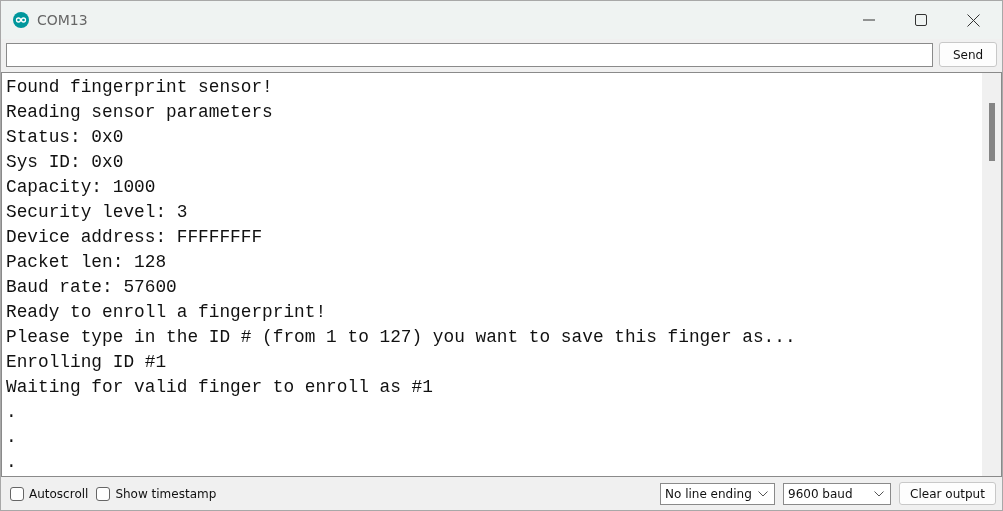  What do you see at coordinates (87, 262) in the screenshot?
I see `output-line: Packet len: 128` at bounding box center [87, 262].